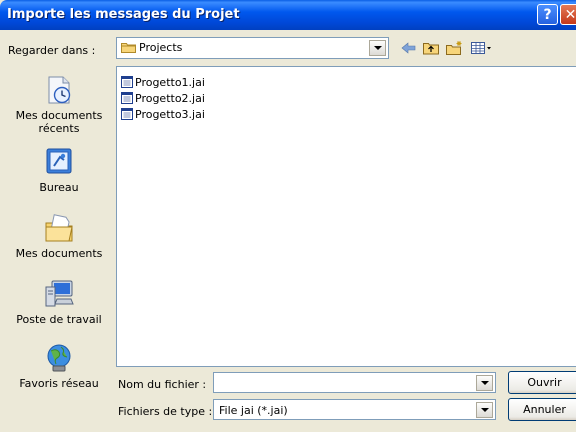 This screenshot has width=576, height=432. I want to click on lookin-value: Projects, so click(161, 47).